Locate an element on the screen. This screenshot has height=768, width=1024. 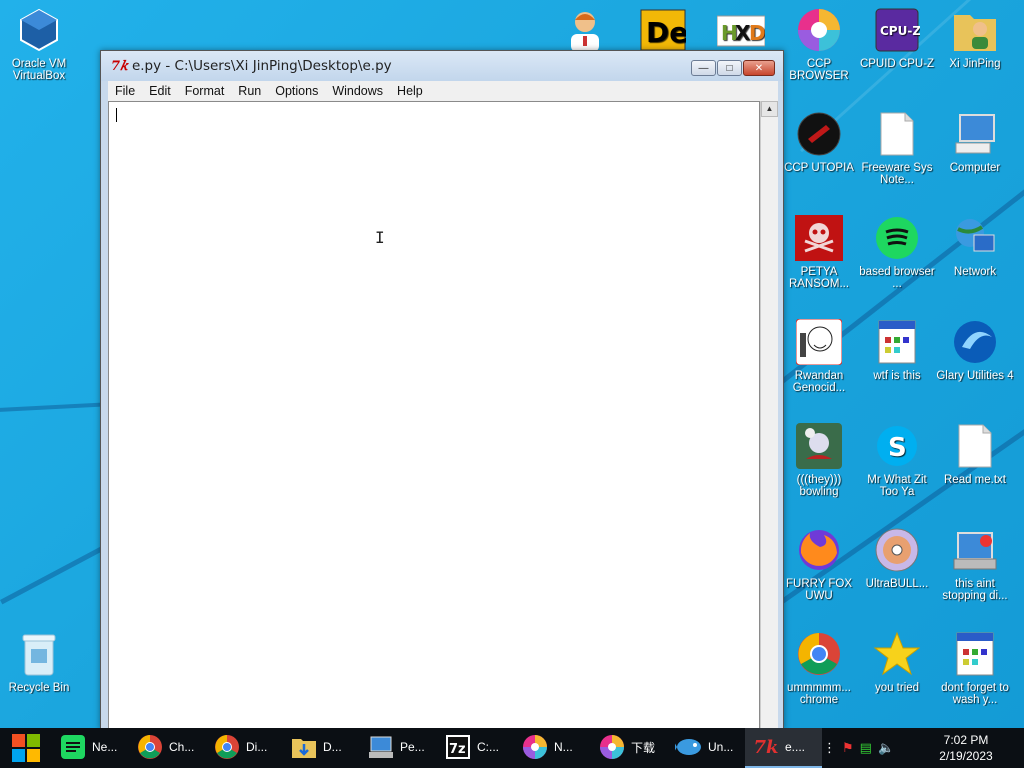
disc-icon is located at coordinates (897, 550).